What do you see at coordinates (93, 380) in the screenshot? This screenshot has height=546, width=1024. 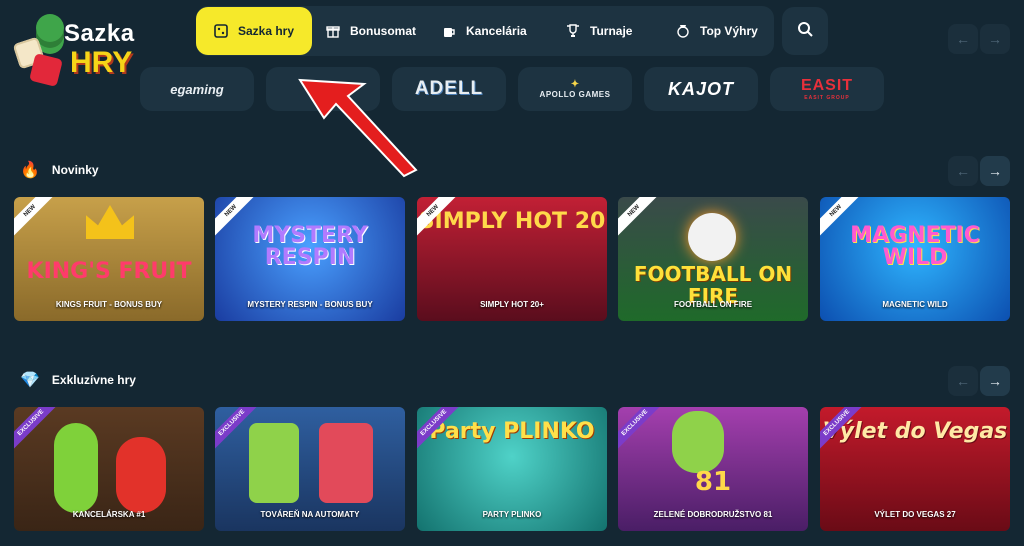 I see `section-title: Exkluzívne hry` at bounding box center [93, 380].